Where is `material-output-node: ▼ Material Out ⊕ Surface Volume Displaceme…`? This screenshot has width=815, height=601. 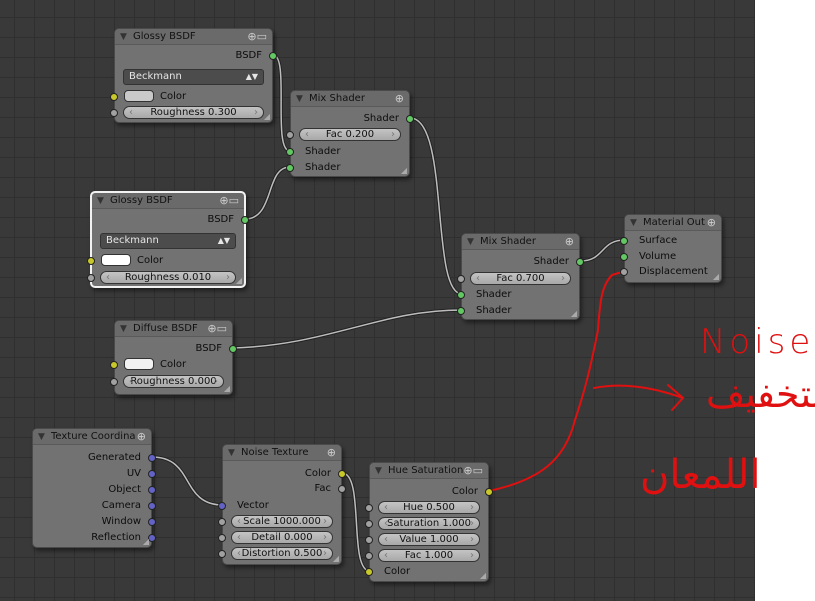 material-output-node: ▼ Material Out ⊕ Surface Volume Displaceme… is located at coordinates (671, 248).